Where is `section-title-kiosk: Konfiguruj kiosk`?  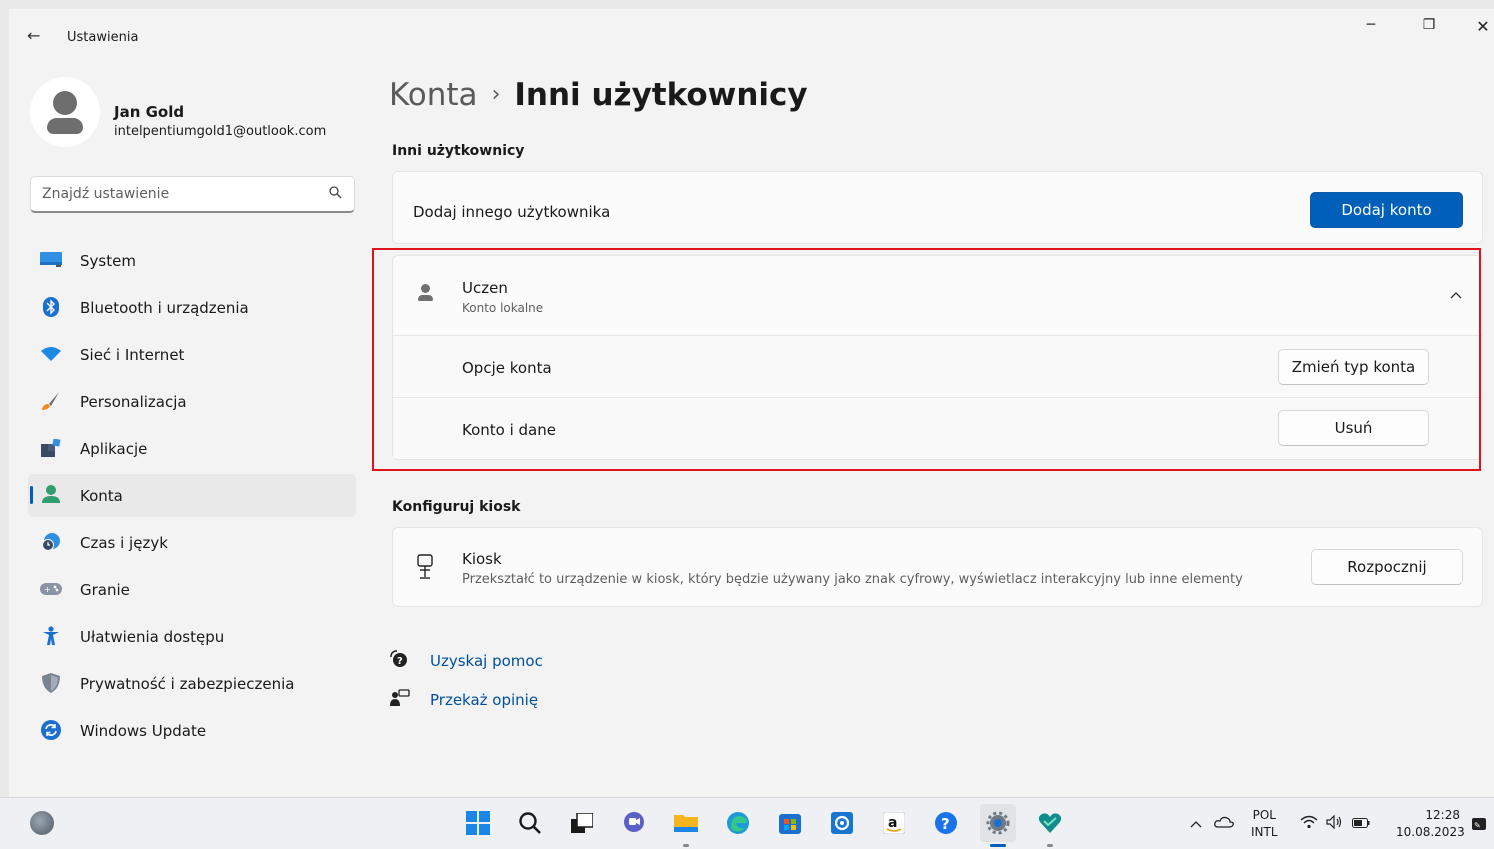
section-title-kiosk: Konfiguruj kiosk is located at coordinates (456, 507).